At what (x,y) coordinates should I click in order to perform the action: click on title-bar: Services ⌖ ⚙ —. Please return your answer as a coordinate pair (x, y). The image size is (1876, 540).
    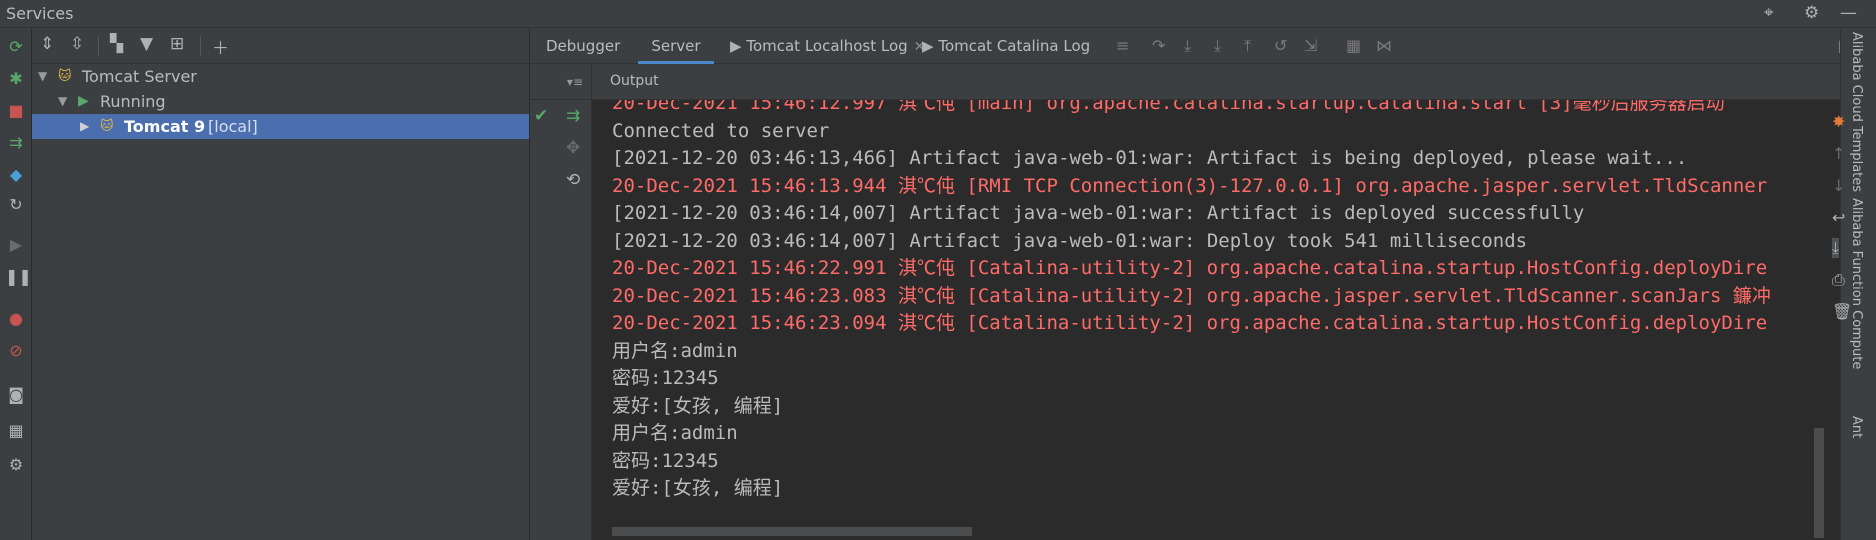
    Looking at the image, I should click on (938, 14).